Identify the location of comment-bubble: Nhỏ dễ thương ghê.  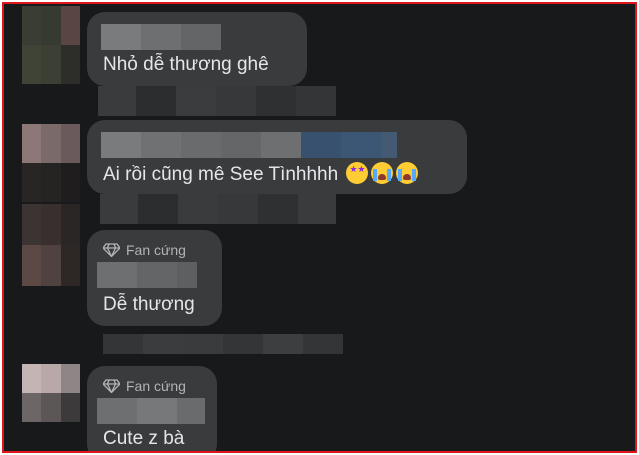
(197, 49).